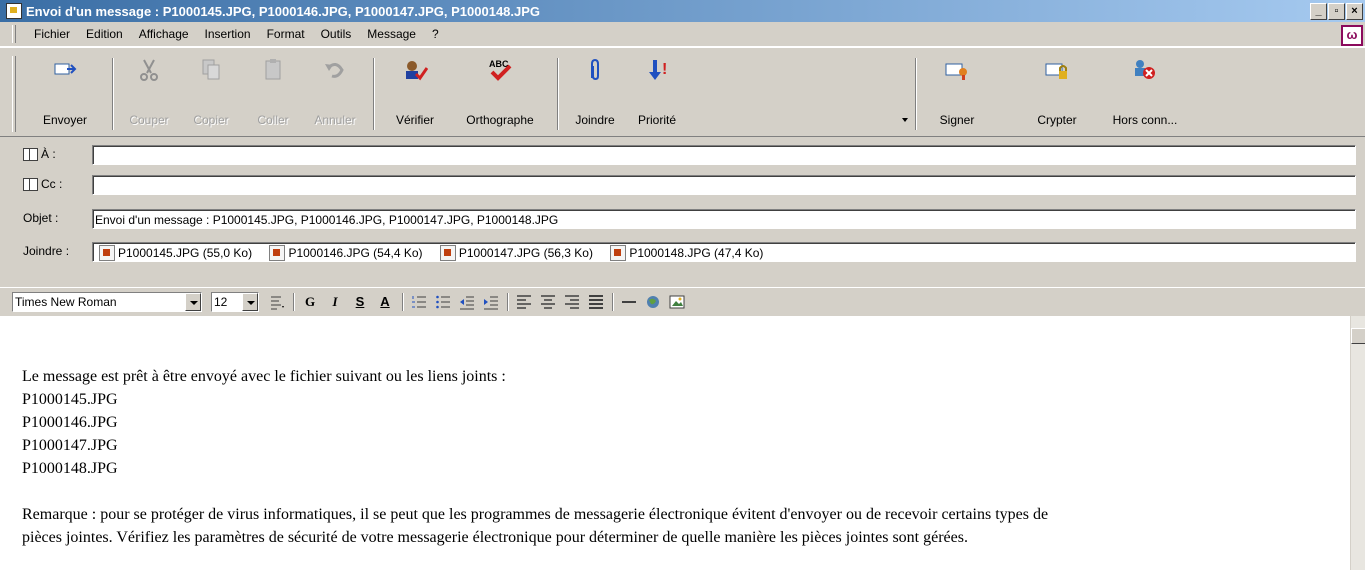 This screenshot has width=1365, height=570. I want to click on close-button: ×, so click(1354, 11).